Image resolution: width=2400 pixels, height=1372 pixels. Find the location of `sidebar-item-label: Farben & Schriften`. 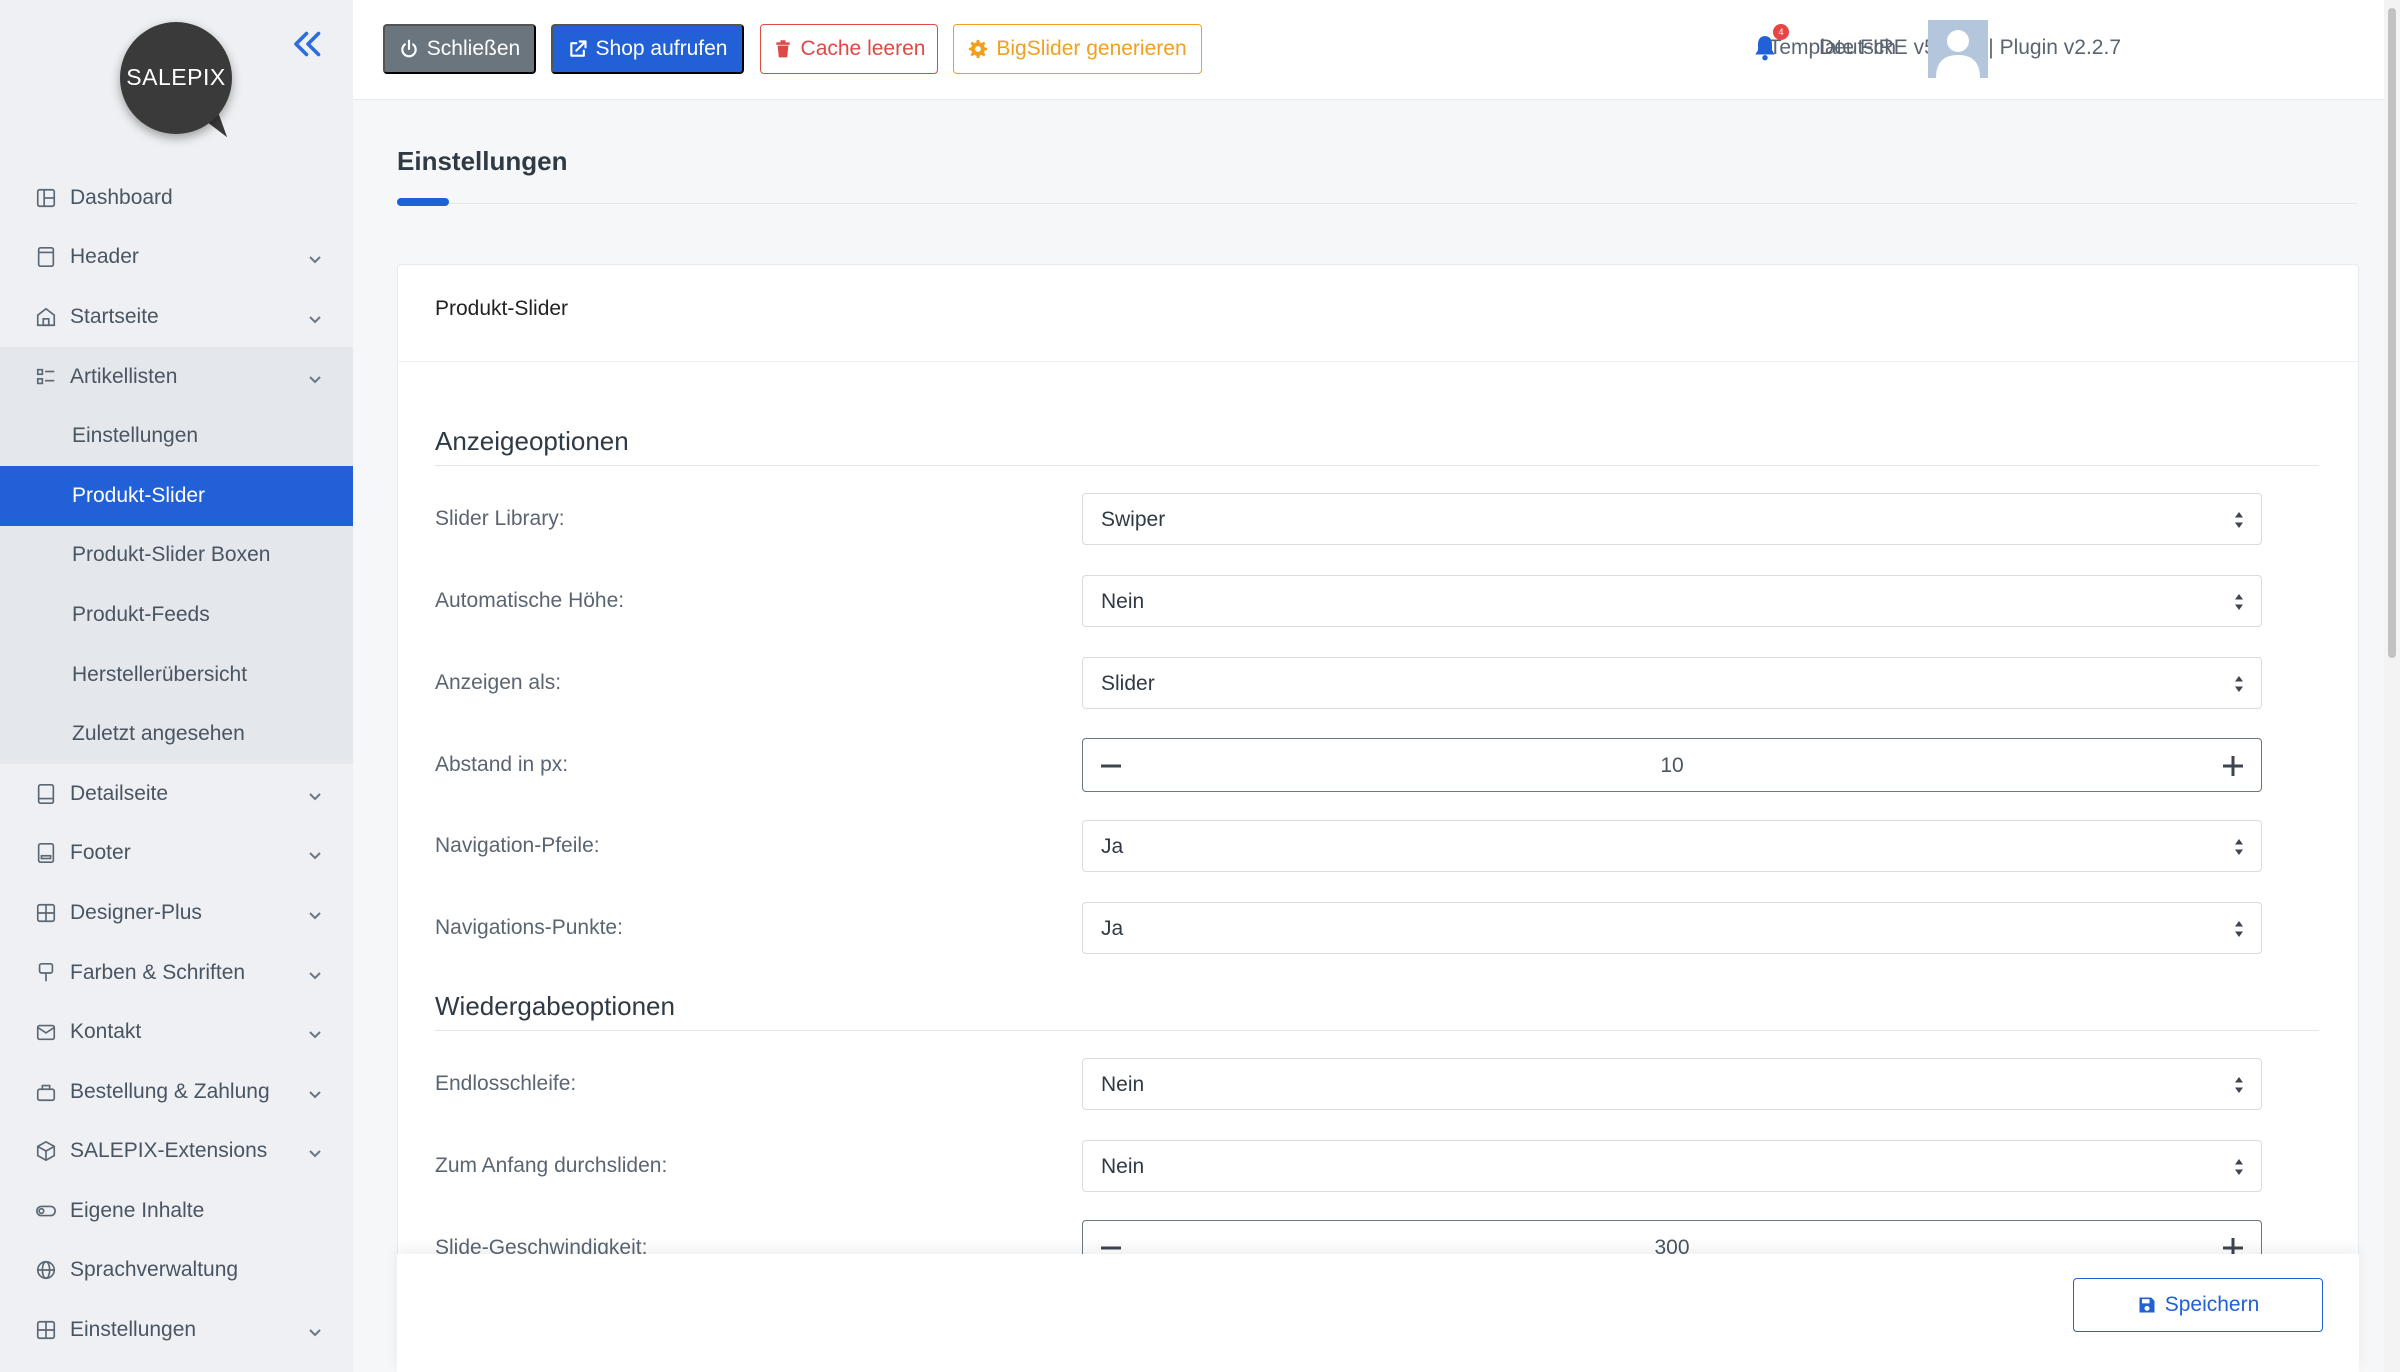

sidebar-item-label: Farben & Schriften is located at coordinates (158, 972).